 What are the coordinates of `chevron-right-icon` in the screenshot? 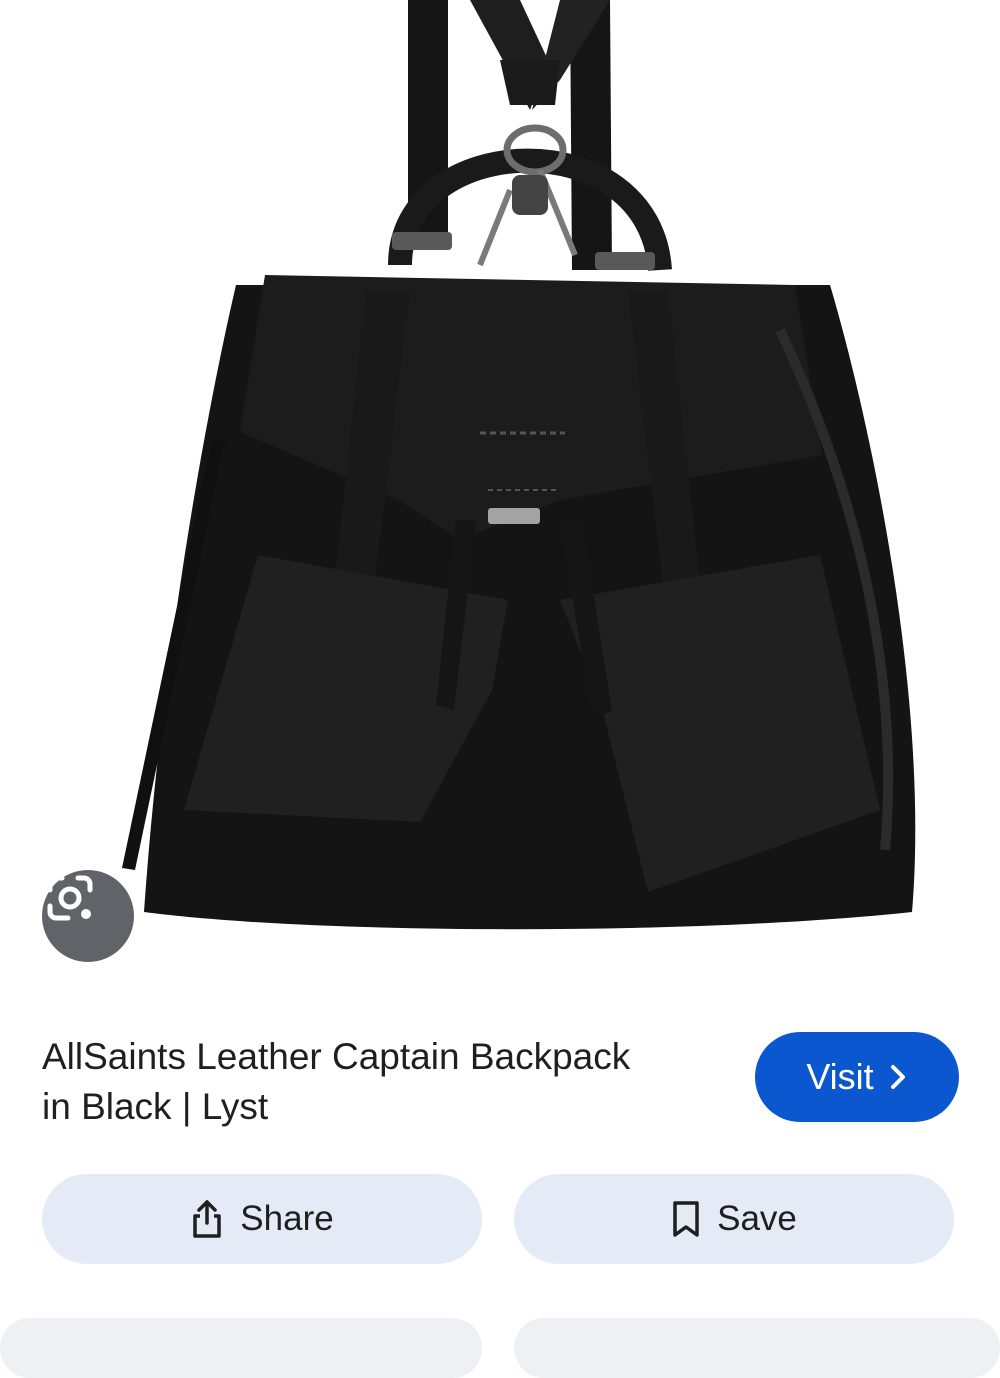 It's located at (897, 1077).